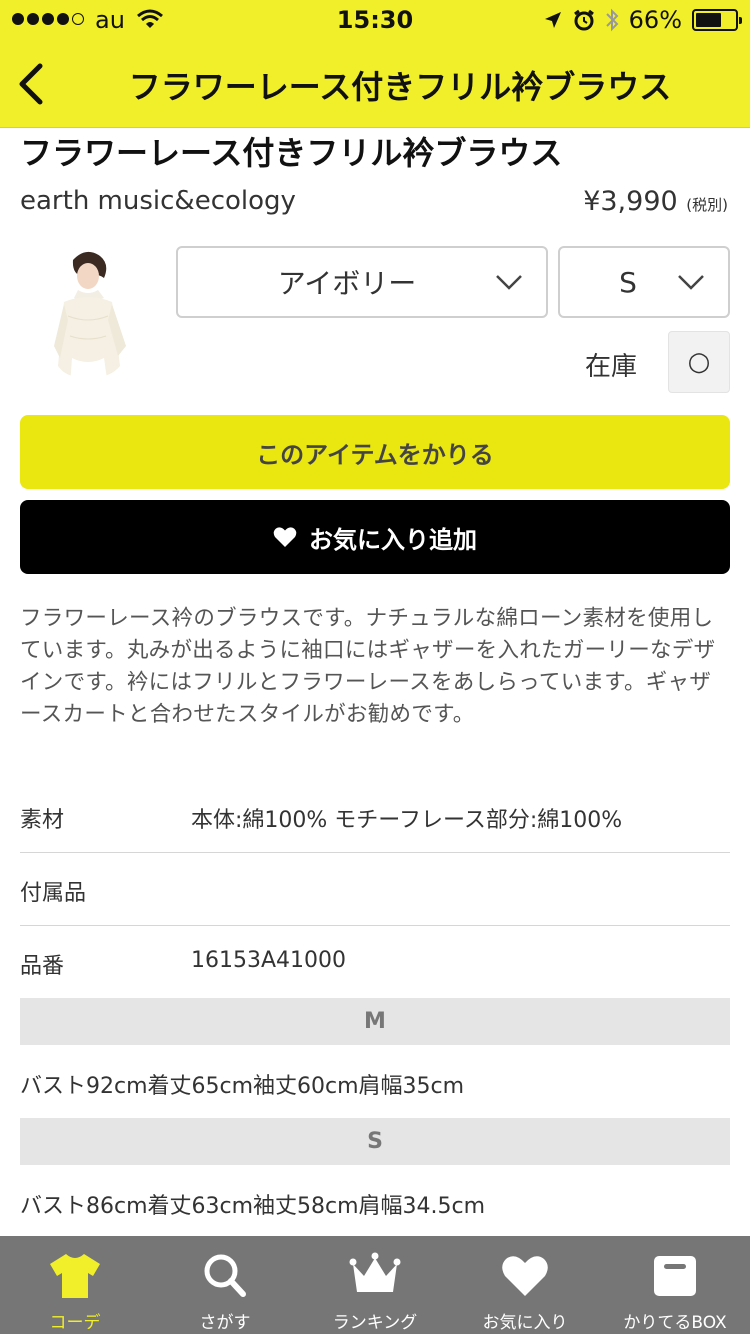  I want to click on tab-search: さがす, so click(225, 1285).